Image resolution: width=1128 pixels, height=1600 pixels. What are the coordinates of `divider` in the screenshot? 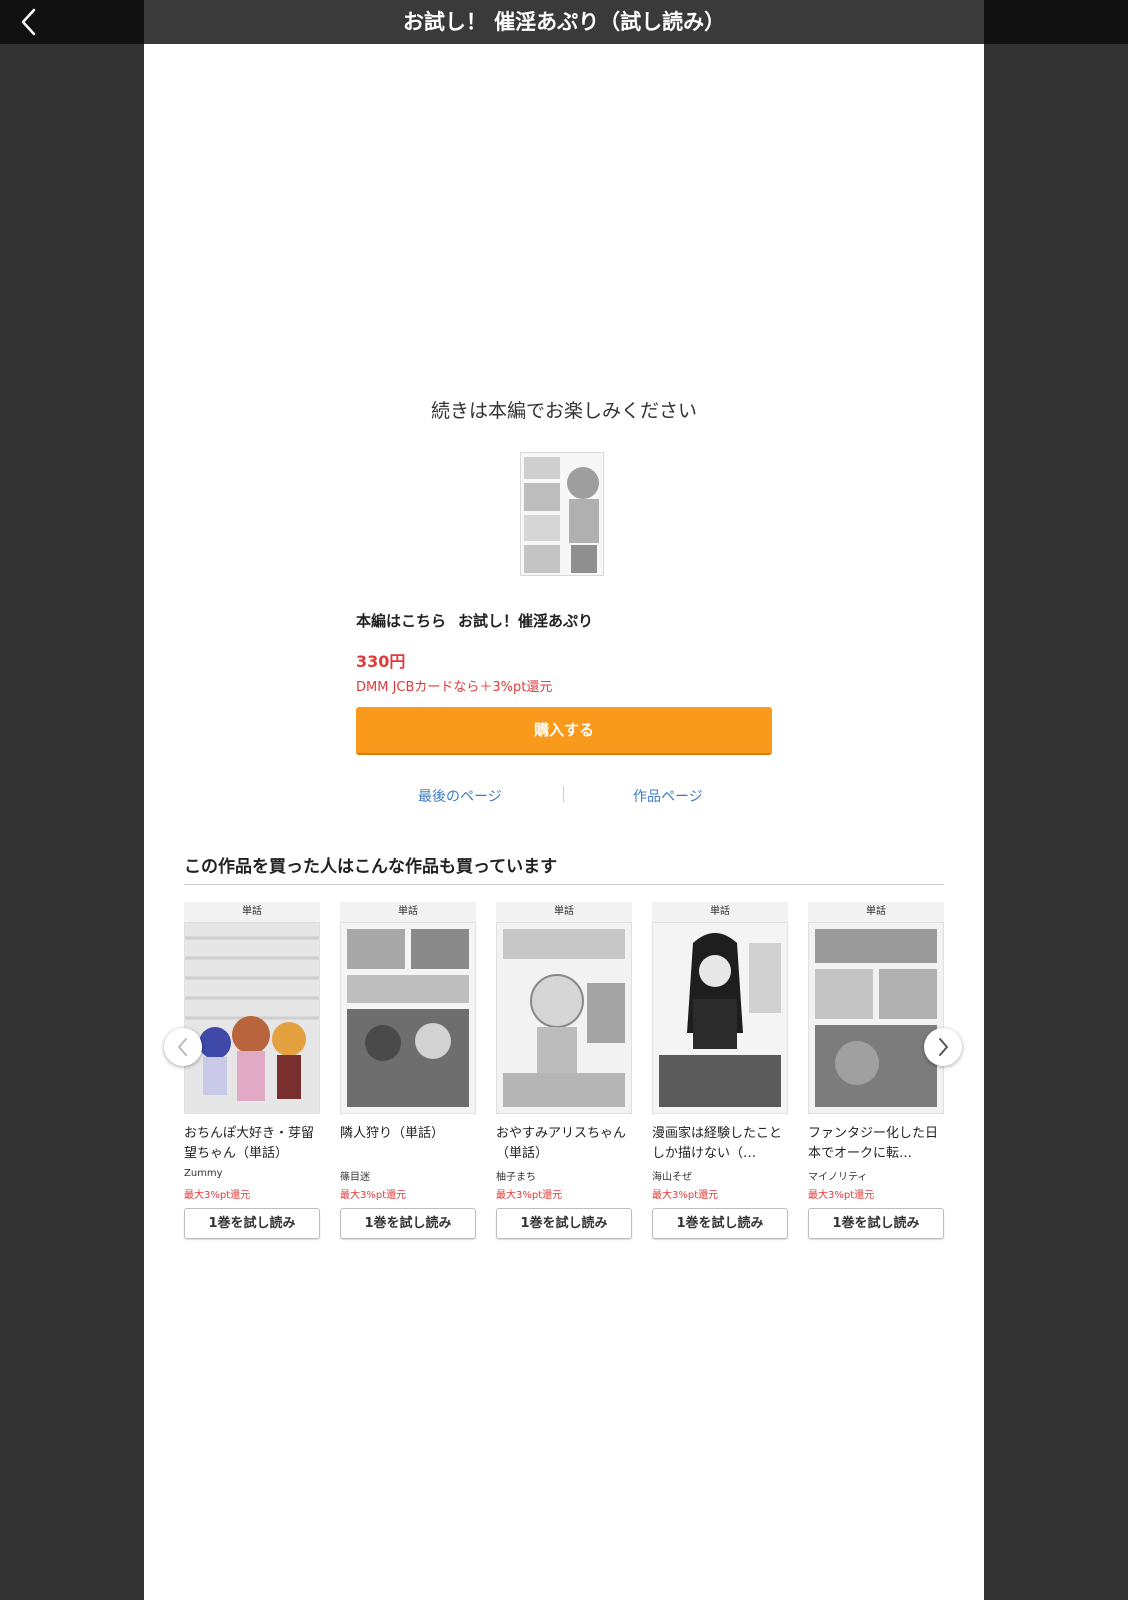 It's located at (564, 884).